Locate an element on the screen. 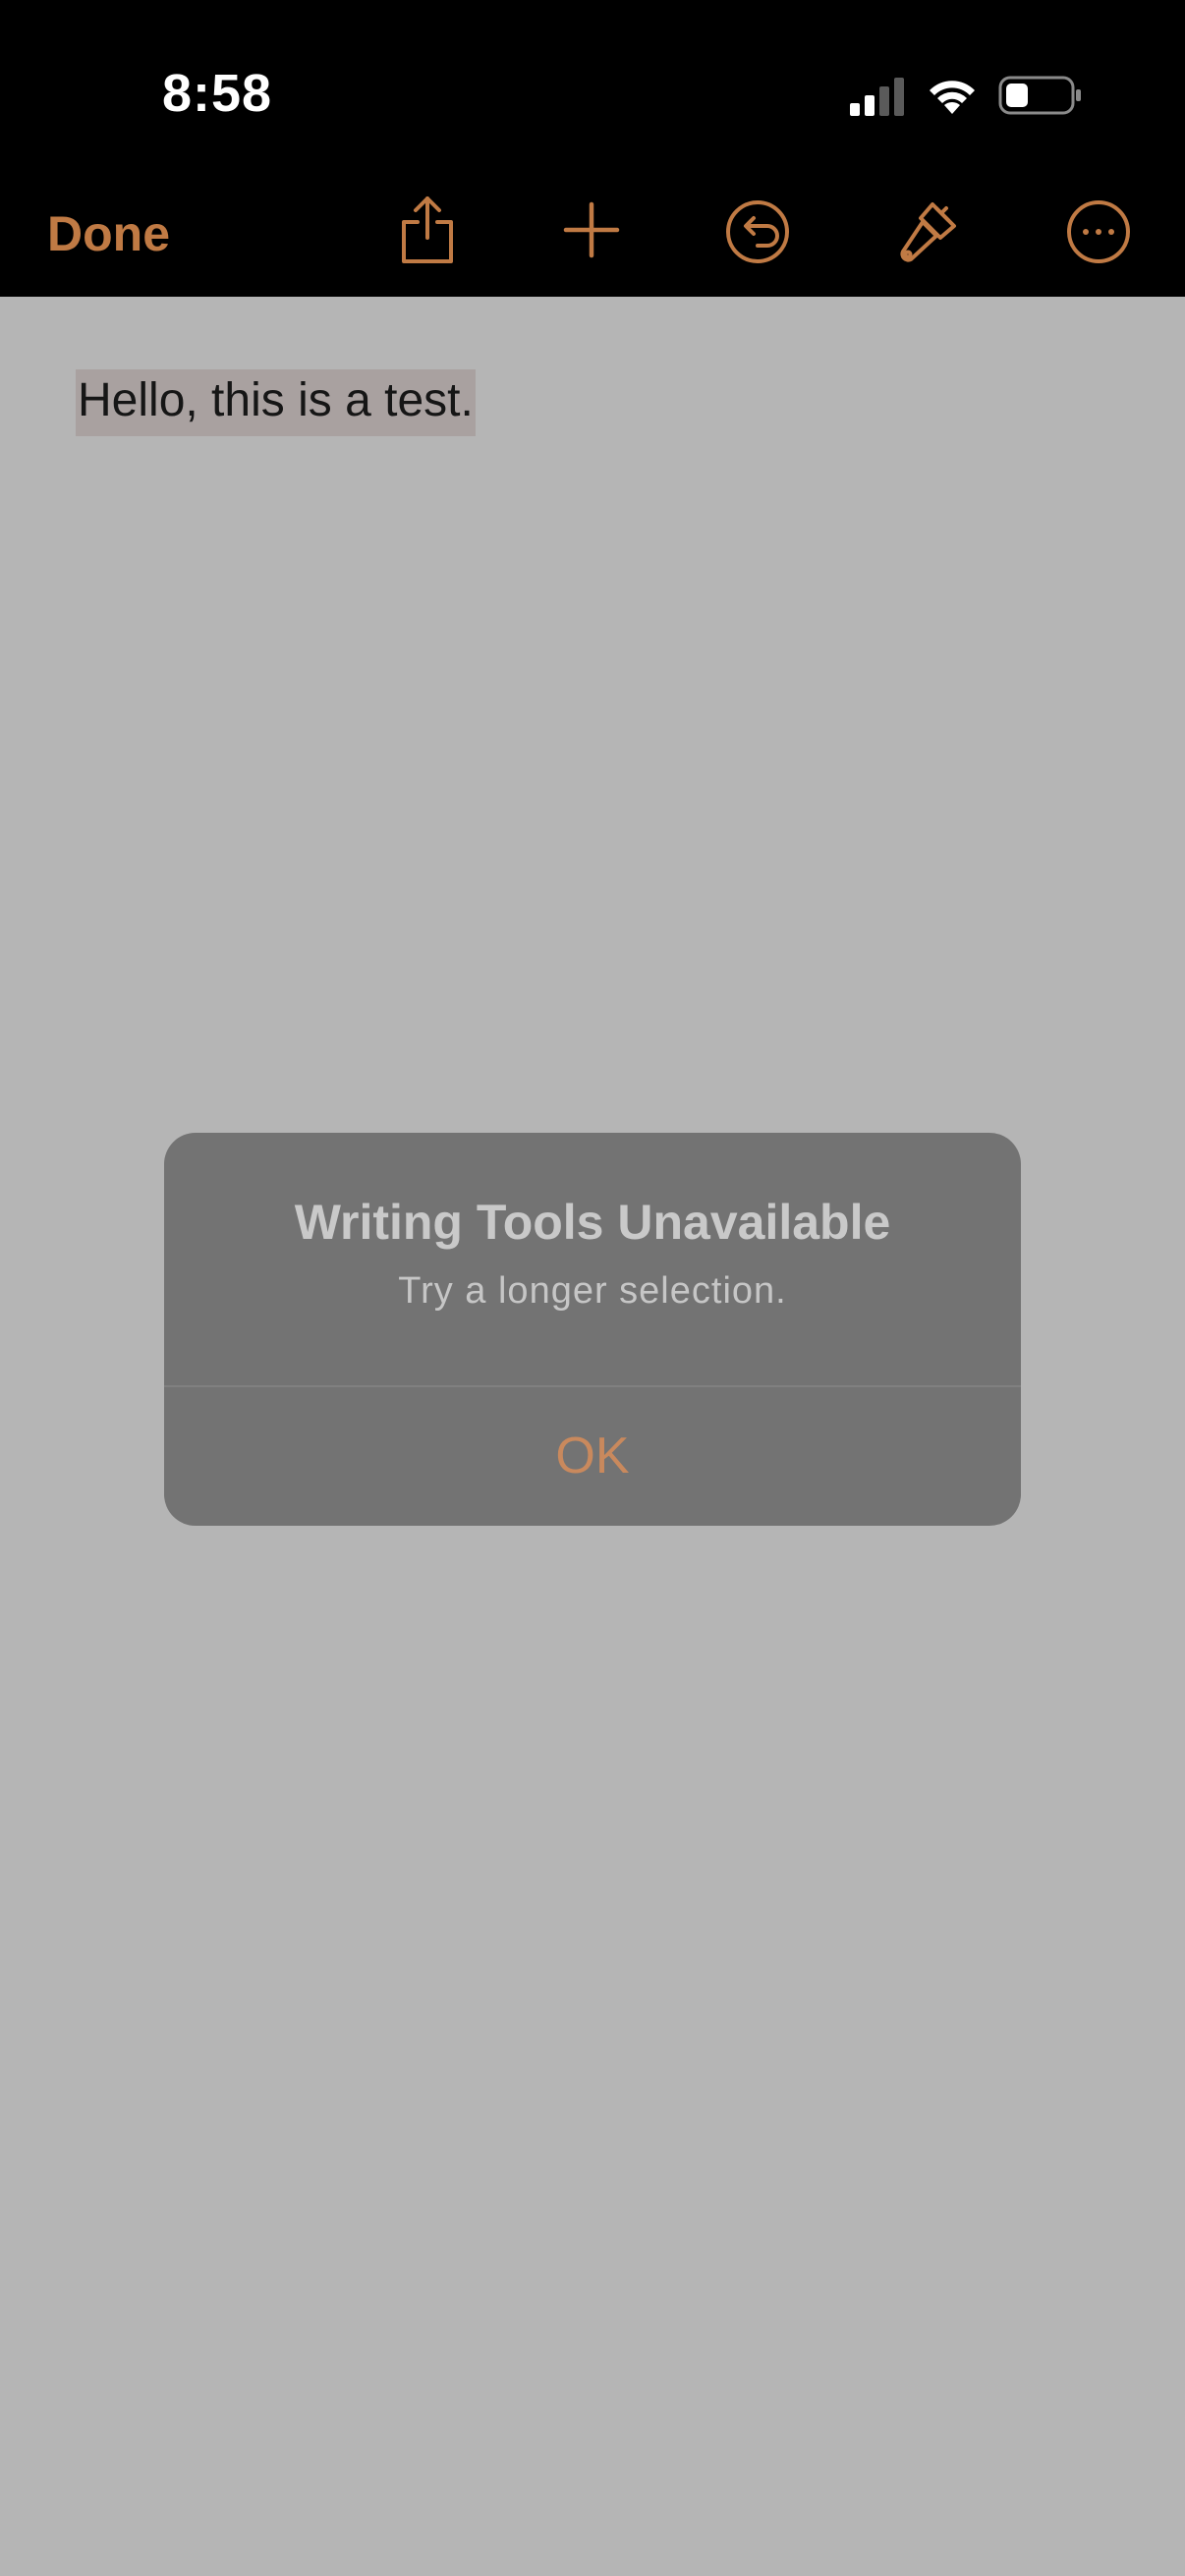  paintbrush-icon is located at coordinates (929, 230).